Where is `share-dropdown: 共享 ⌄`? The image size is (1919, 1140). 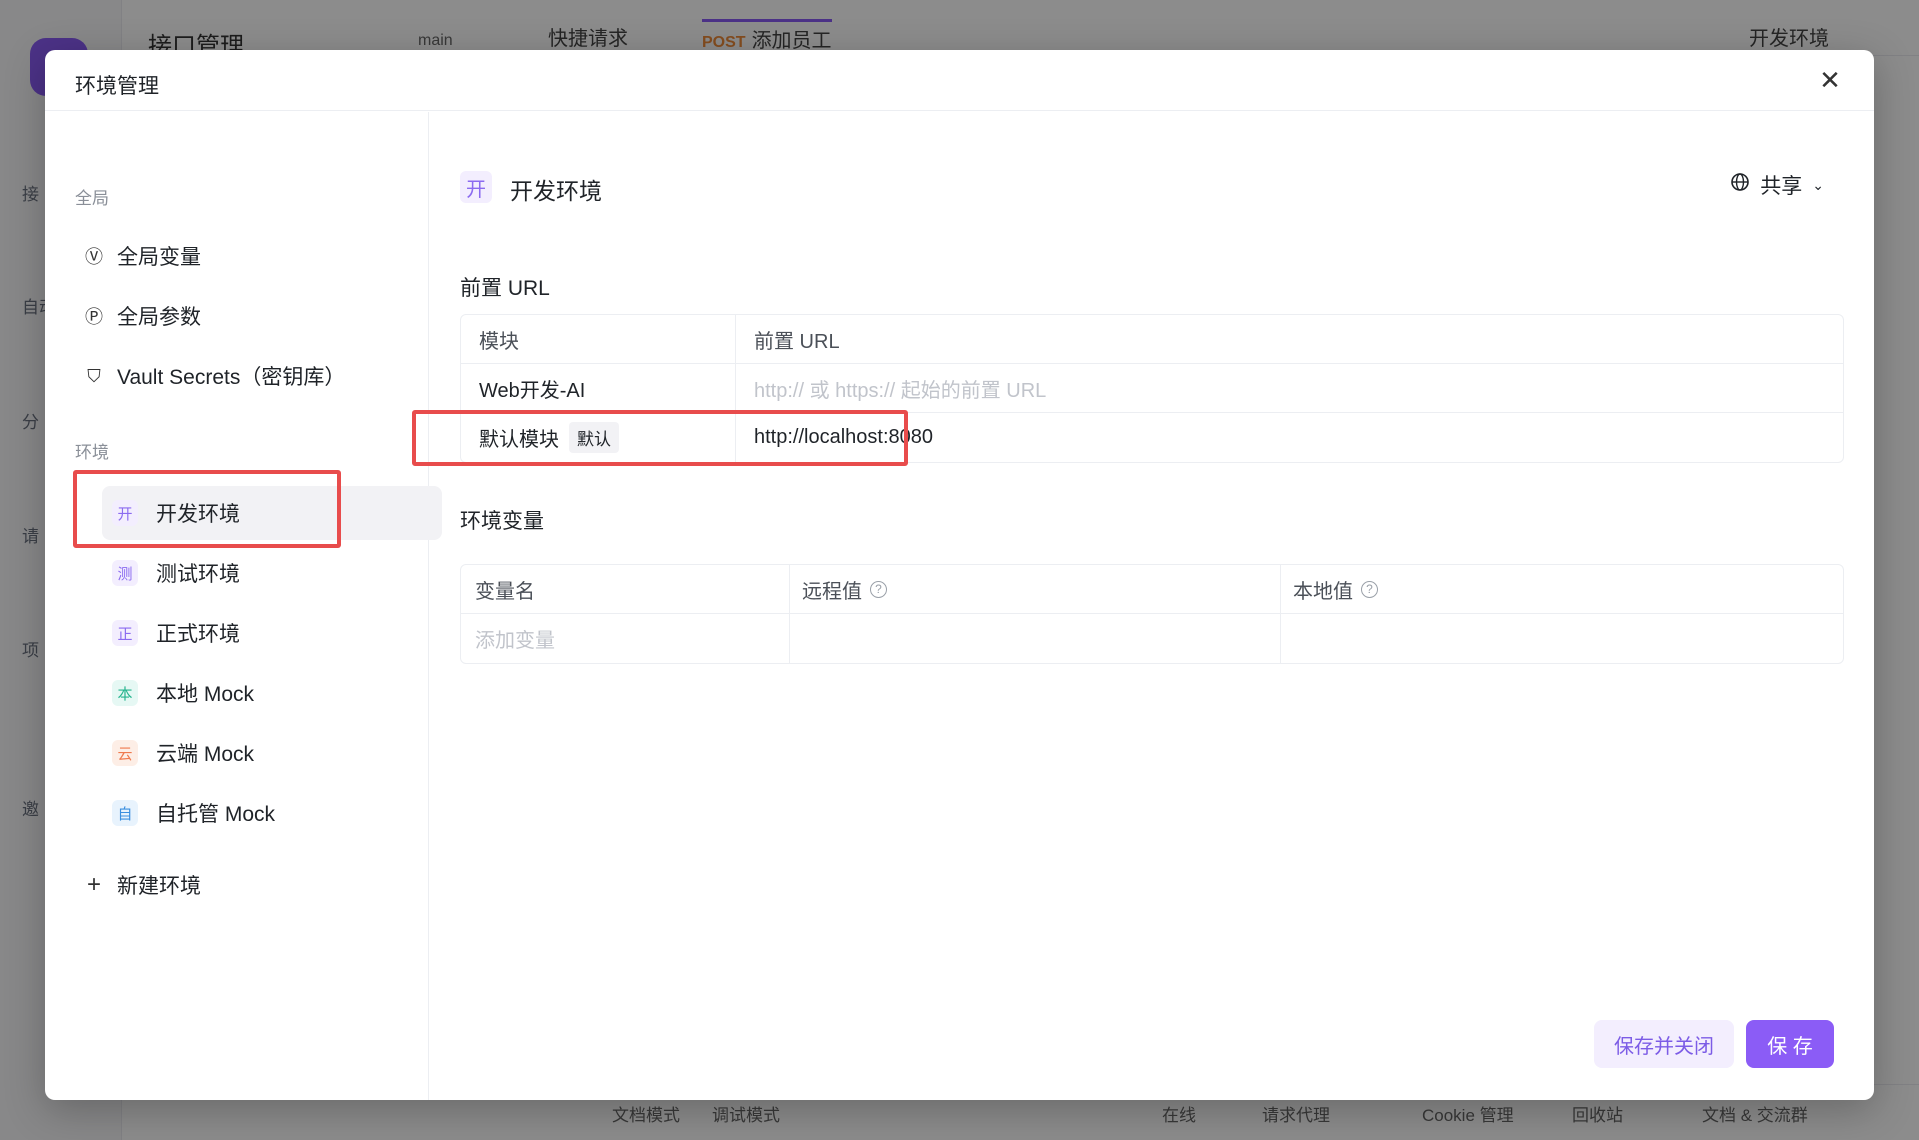
share-dropdown: 共享 ⌄ is located at coordinates (1777, 185).